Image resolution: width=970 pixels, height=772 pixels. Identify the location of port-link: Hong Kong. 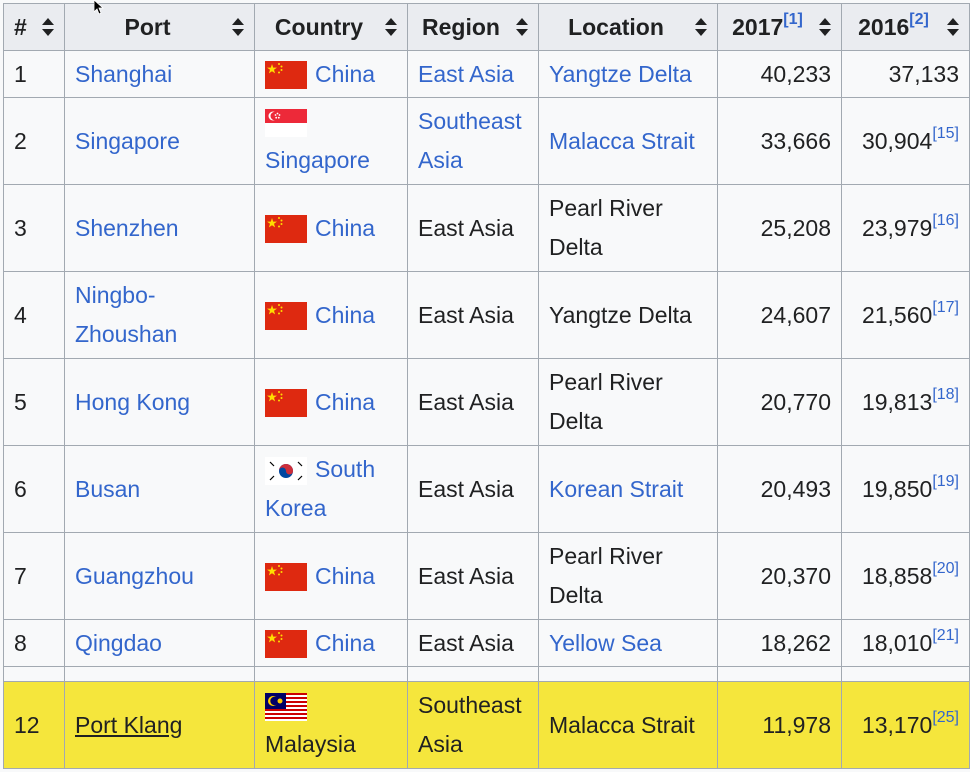
(132, 402).